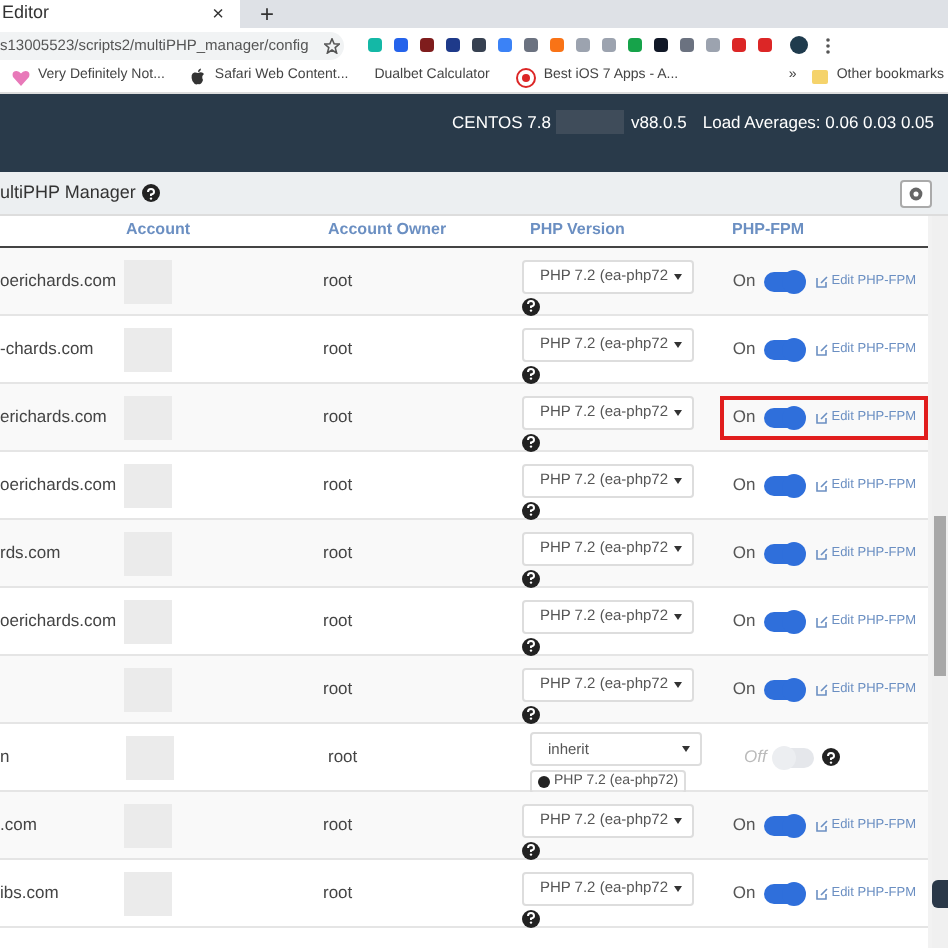 The width and height of the screenshot is (948, 948). Describe the element at coordinates (501, 123) in the screenshot. I see `os-label: CENTOS 7.8` at that location.